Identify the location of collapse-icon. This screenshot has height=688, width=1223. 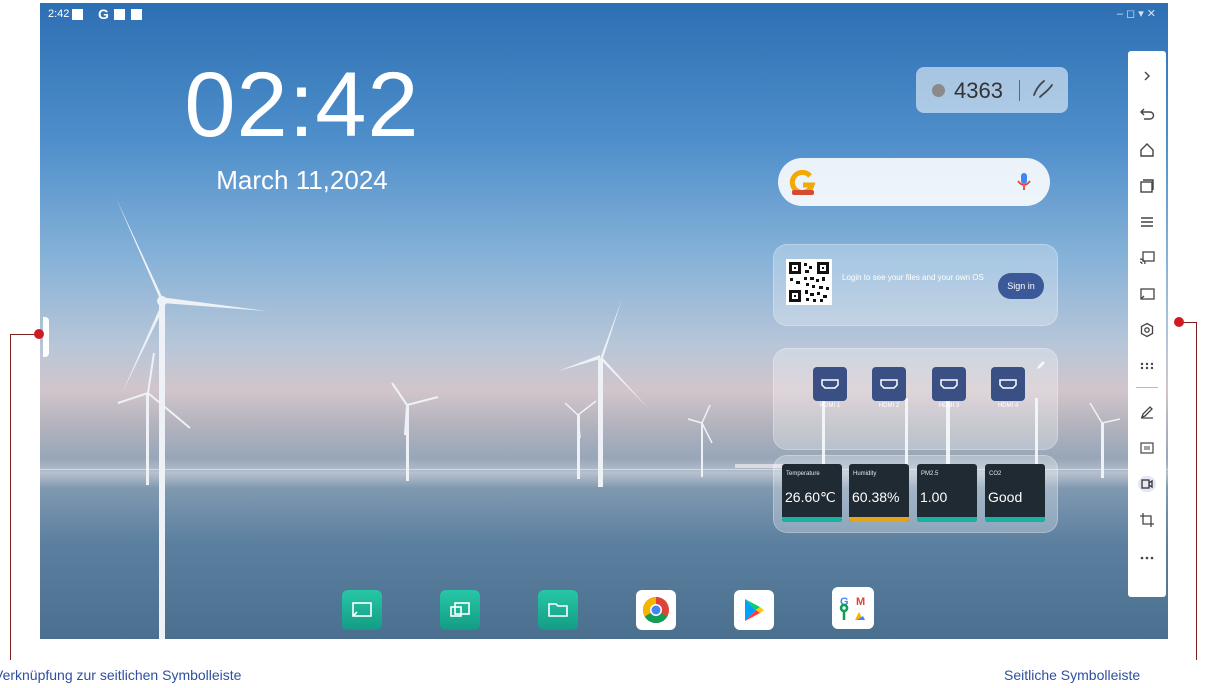
(1147, 76).